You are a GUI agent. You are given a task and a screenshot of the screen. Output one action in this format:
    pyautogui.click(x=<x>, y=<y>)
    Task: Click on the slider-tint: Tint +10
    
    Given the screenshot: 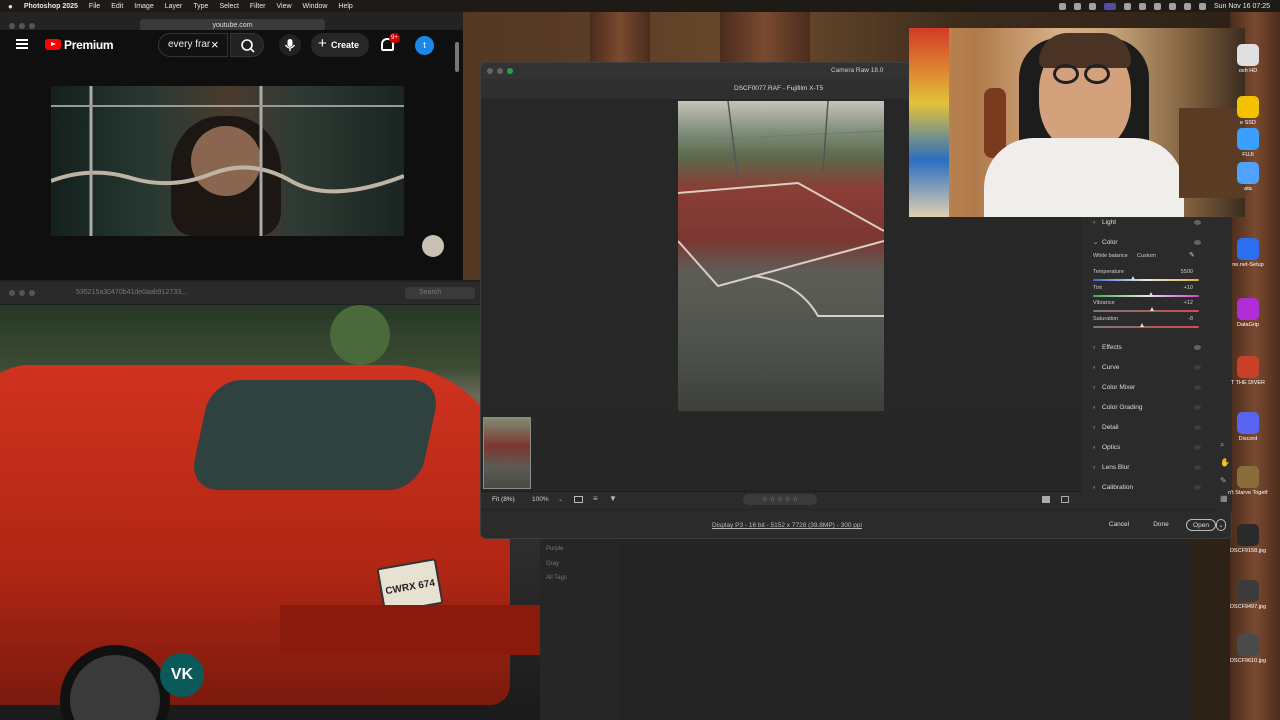 What is the action you would take?
    pyautogui.click(x=1146, y=291)
    